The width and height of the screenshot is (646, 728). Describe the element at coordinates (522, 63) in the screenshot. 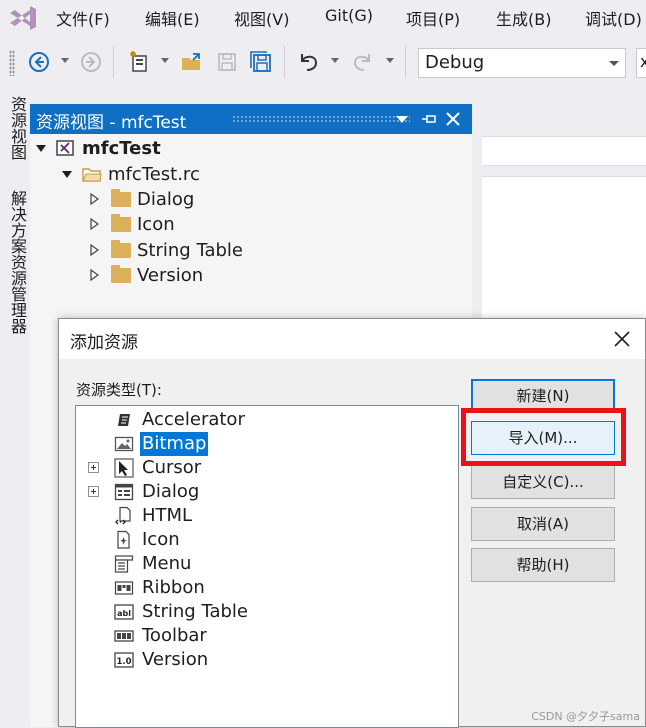

I see `solution-configuration-select: Debug` at that location.